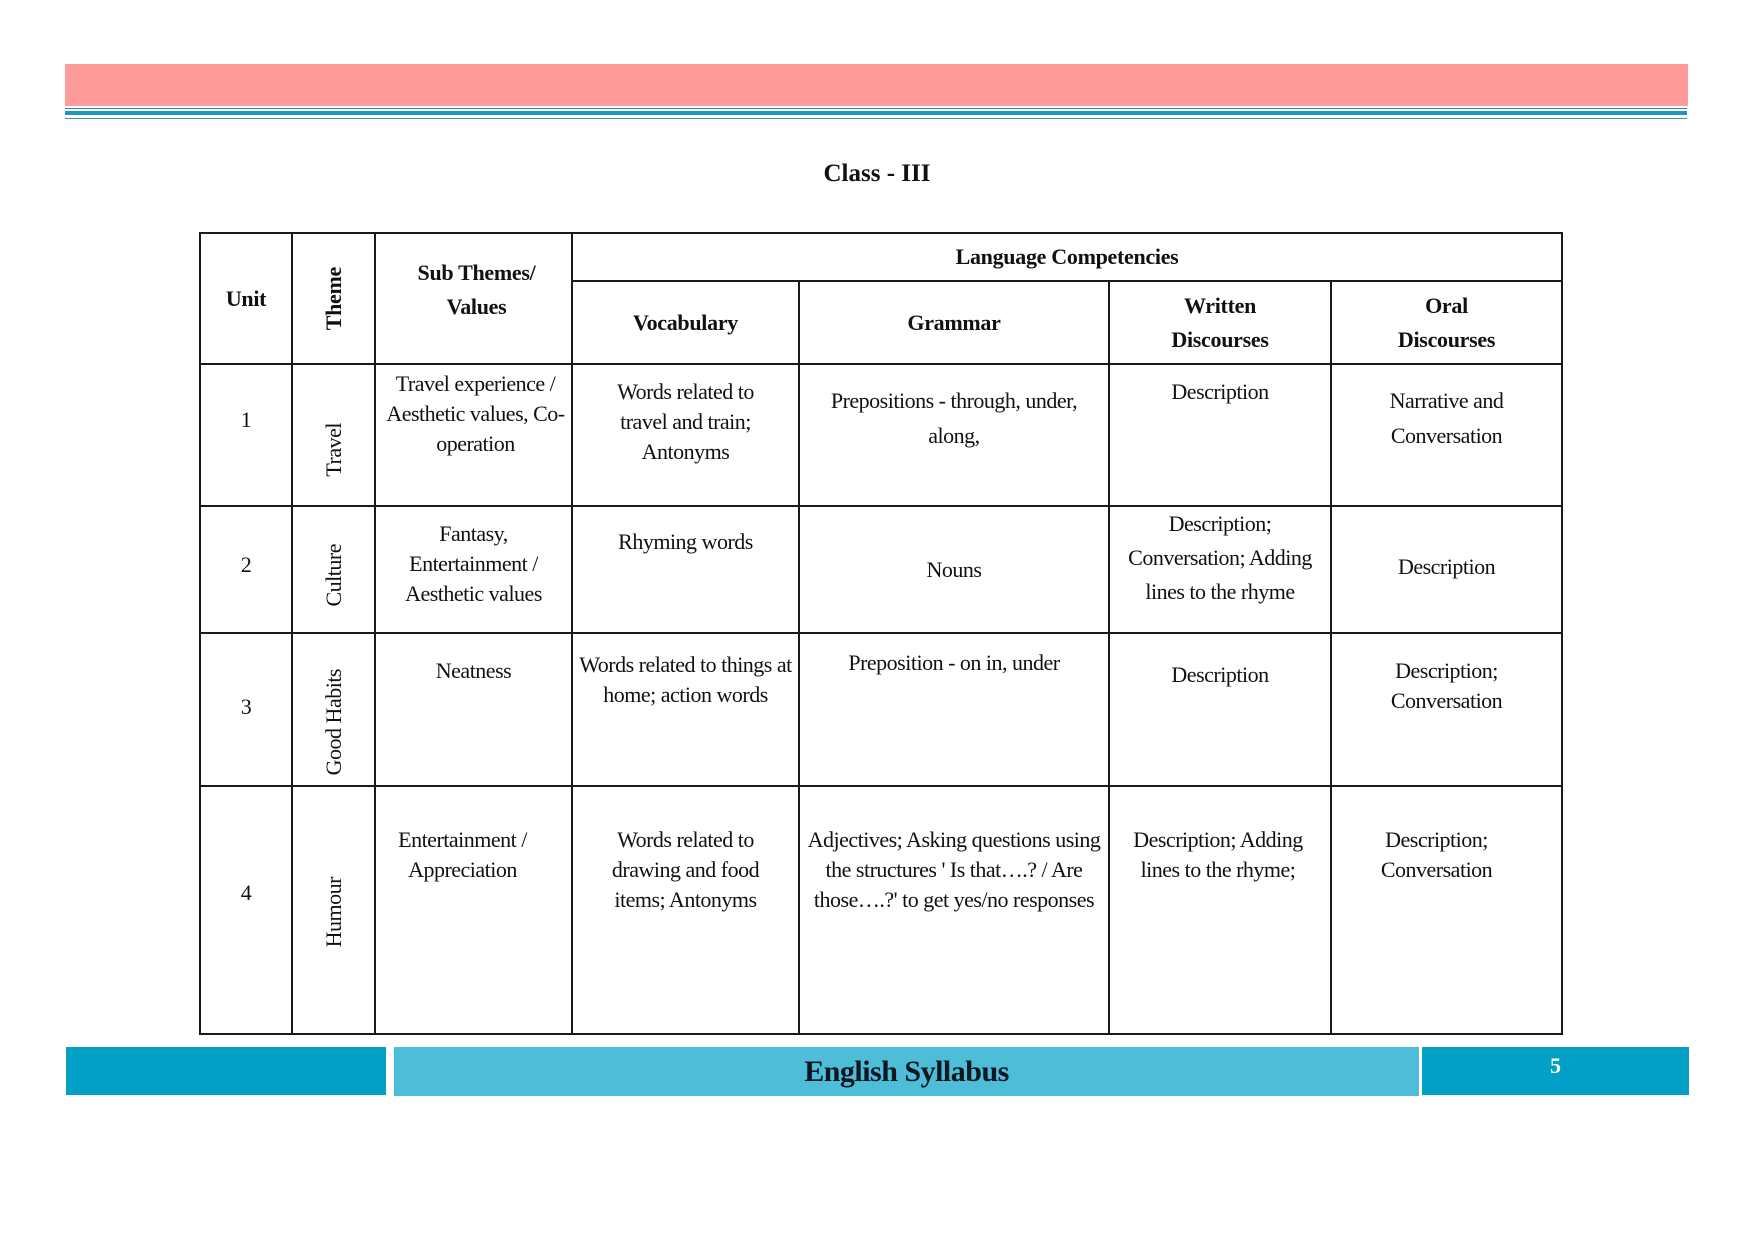  Describe the element at coordinates (876, 85) in the screenshot. I see `header-band` at that location.